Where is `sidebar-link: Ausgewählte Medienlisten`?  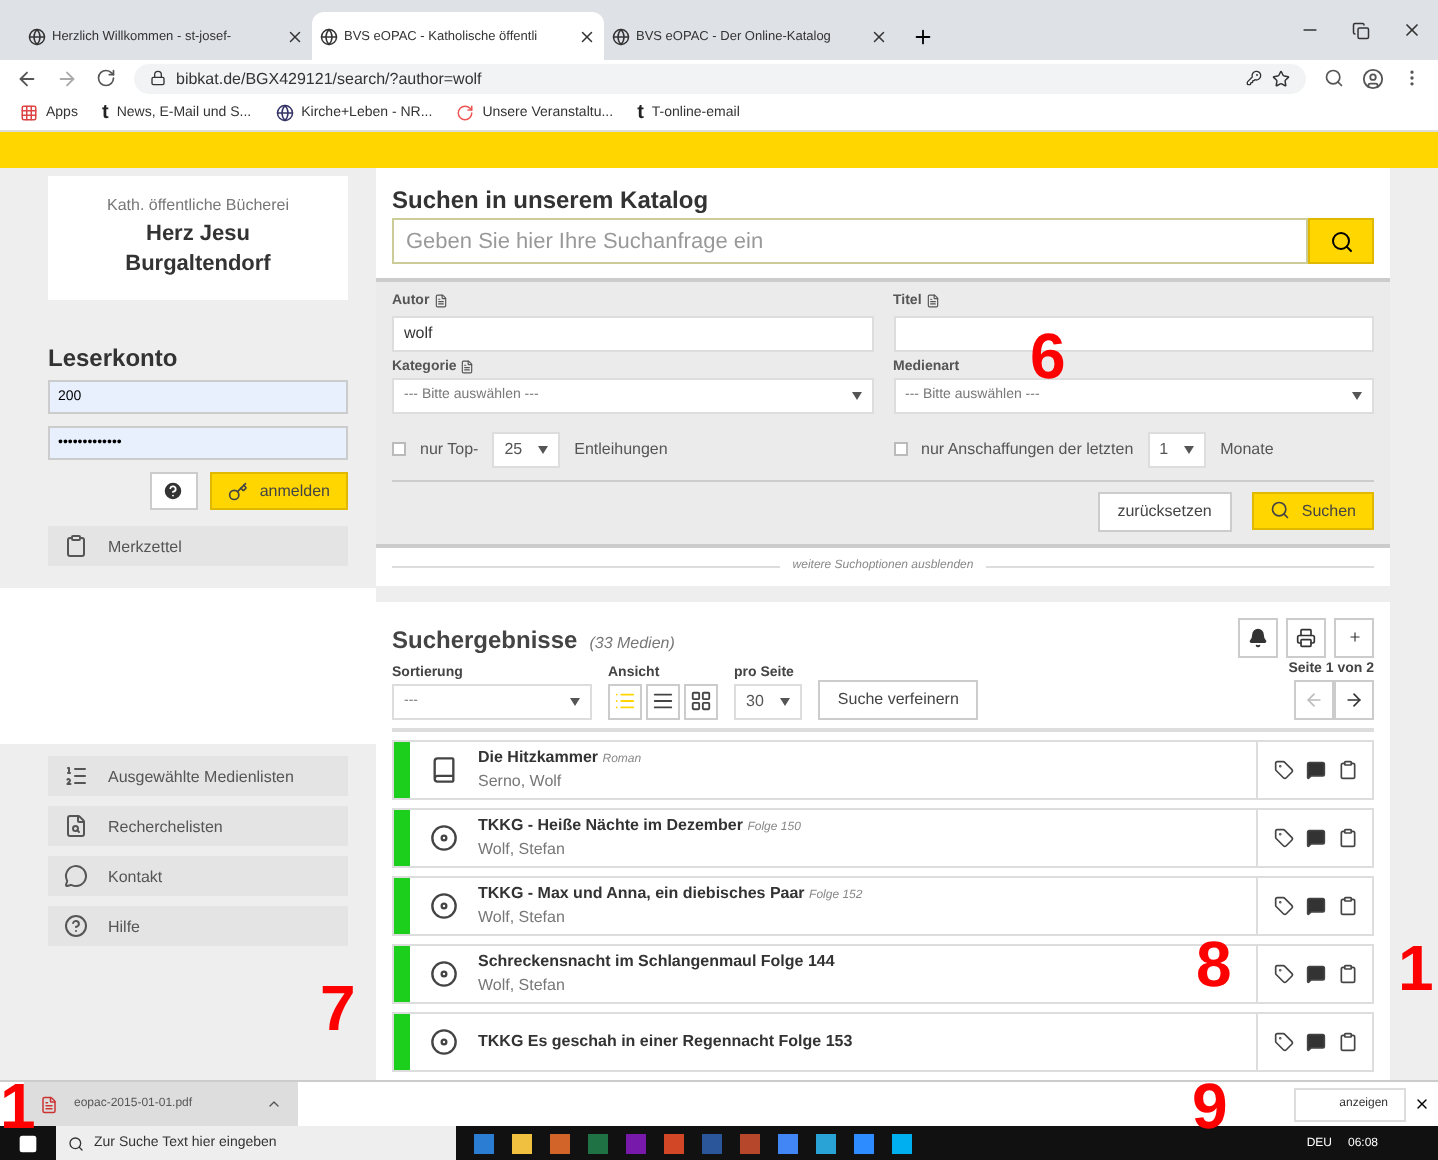
sidebar-link: Ausgewählte Medienlisten is located at coordinates (198, 776).